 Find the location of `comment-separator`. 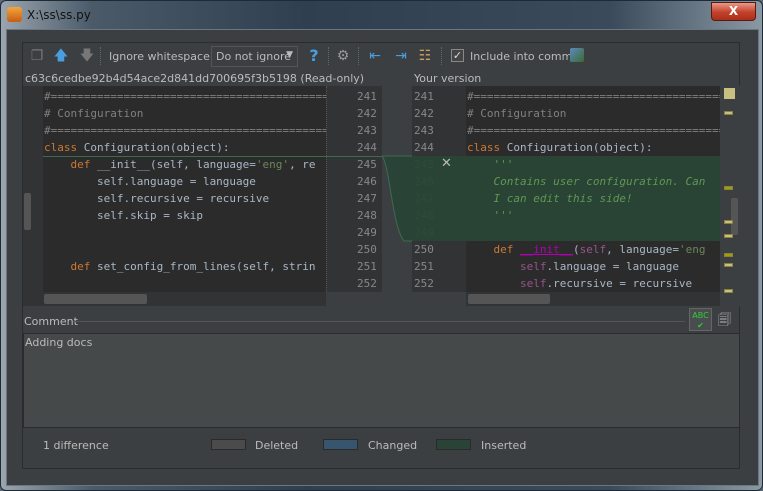

comment-separator is located at coordinates (379, 321).